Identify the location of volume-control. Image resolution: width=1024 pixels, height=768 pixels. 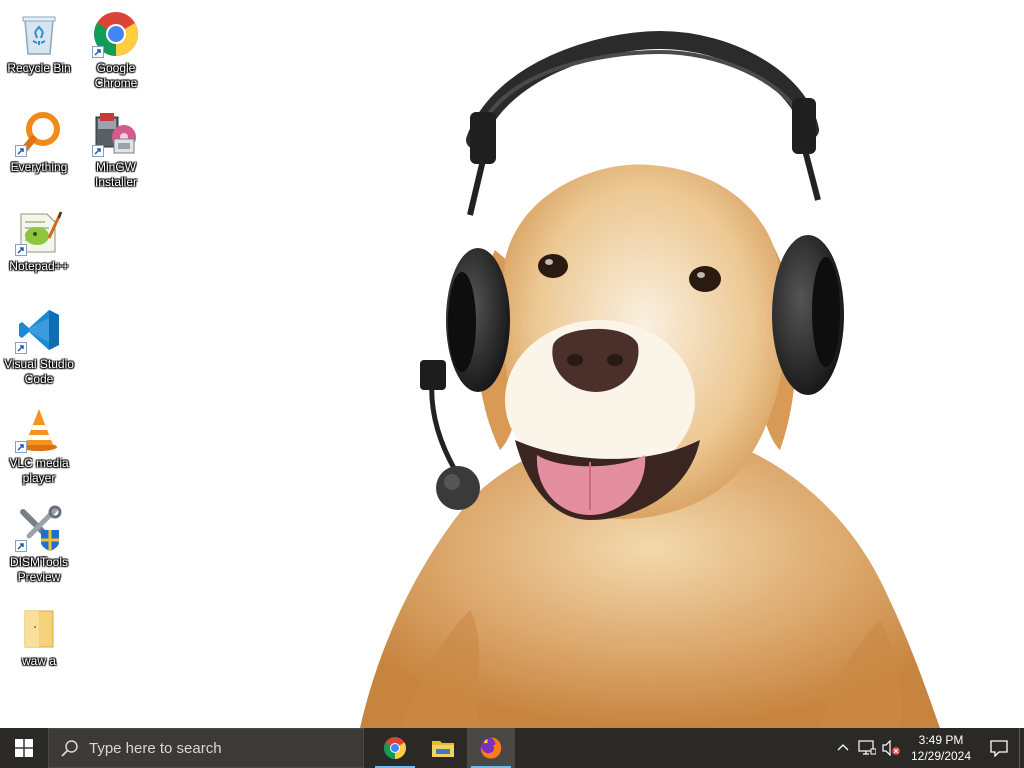
(891, 748).